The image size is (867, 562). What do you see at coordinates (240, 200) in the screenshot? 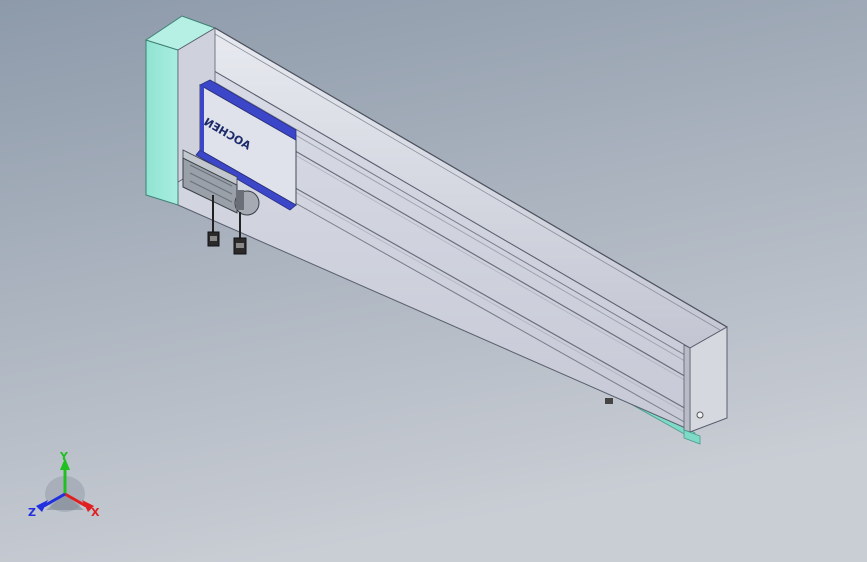
I see `motor-connector` at bounding box center [240, 200].